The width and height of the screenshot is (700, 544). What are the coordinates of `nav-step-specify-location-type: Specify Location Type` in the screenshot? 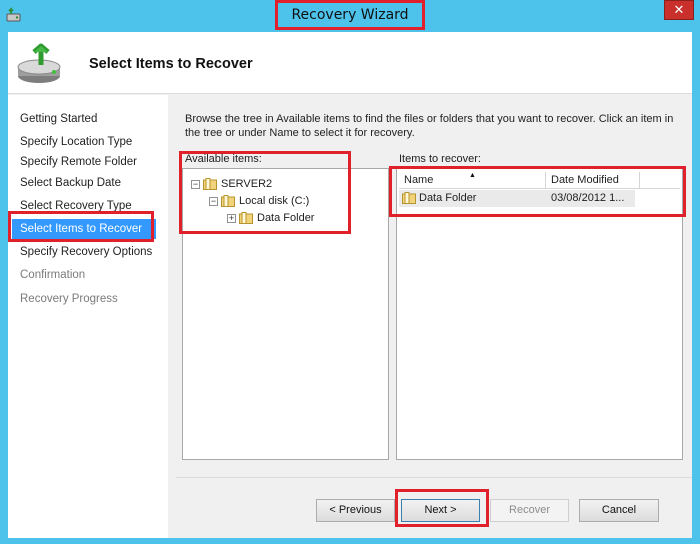 It's located at (76, 142).